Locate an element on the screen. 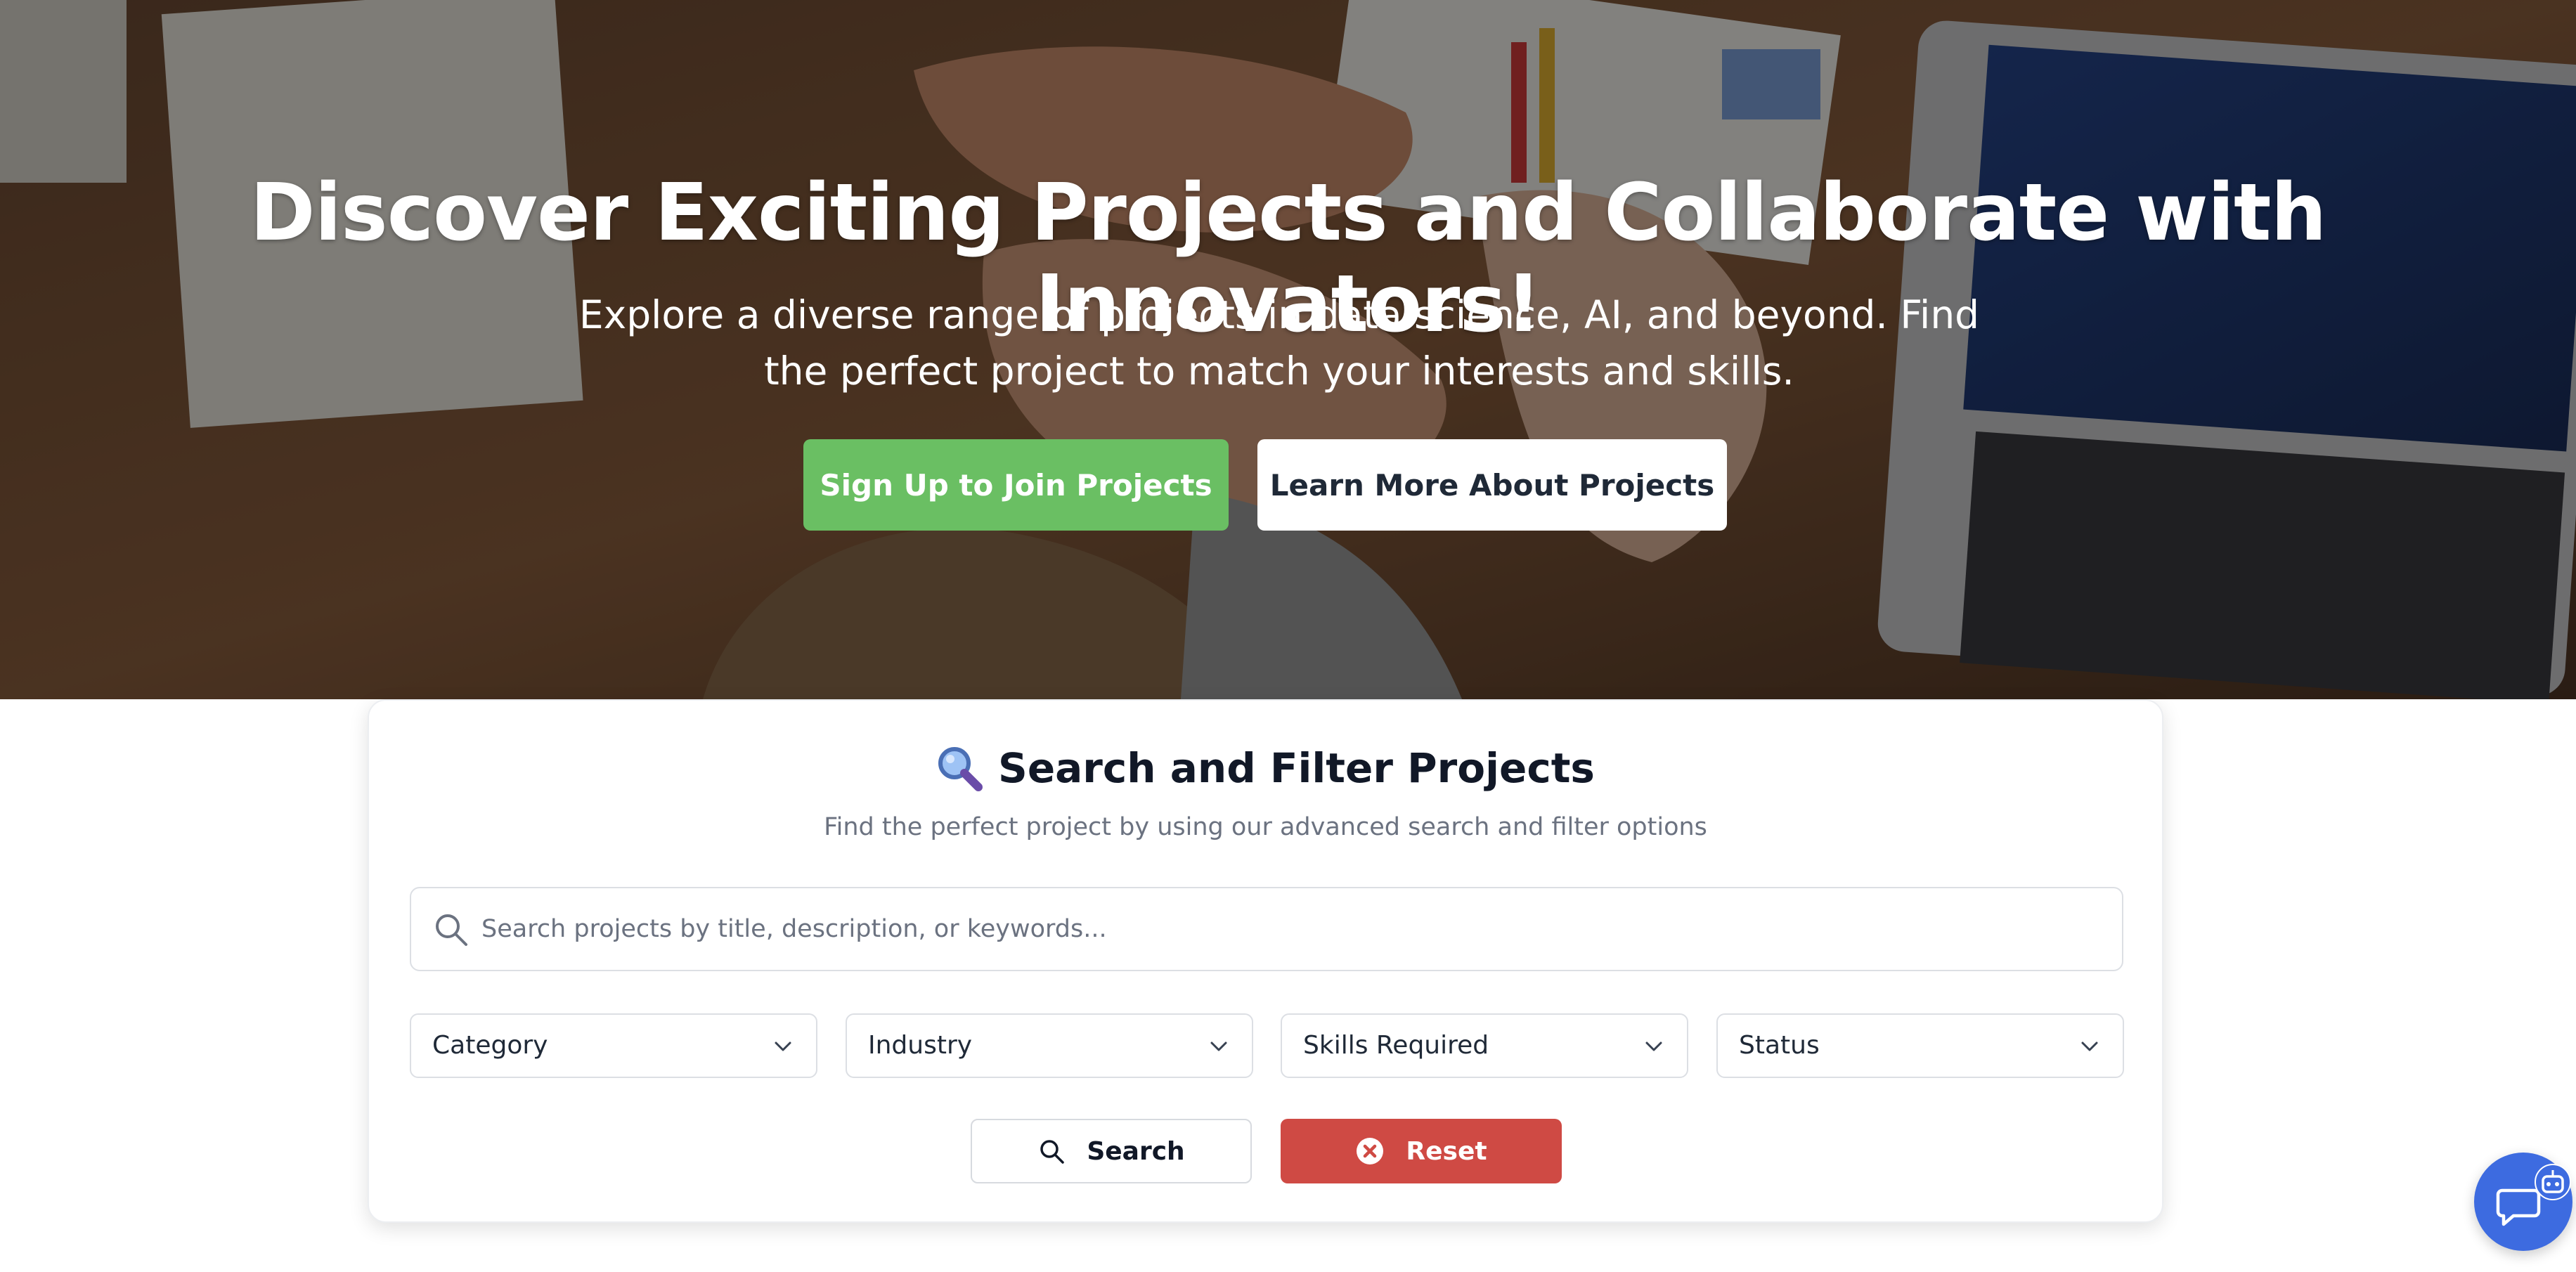 The height and width of the screenshot is (1272, 2576). search-button: Search is located at coordinates (1111, 1151).